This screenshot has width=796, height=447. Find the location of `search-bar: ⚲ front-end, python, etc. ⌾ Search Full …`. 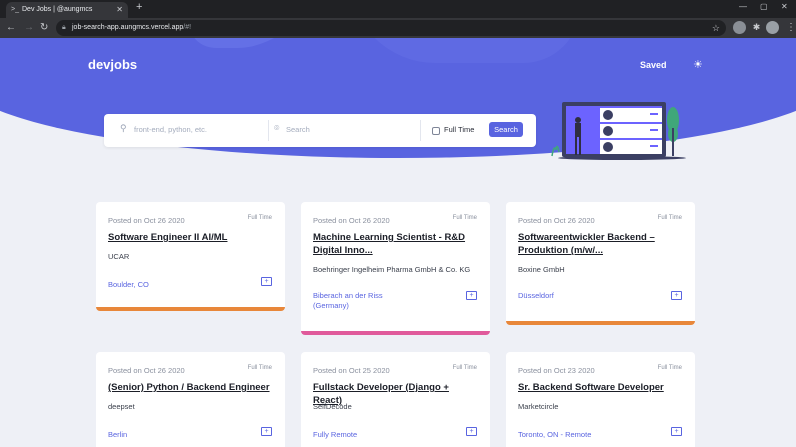

search-bar: ⚲ front-end, python, etc. ⌾ Search Full … is located at coordinates (320, 130).